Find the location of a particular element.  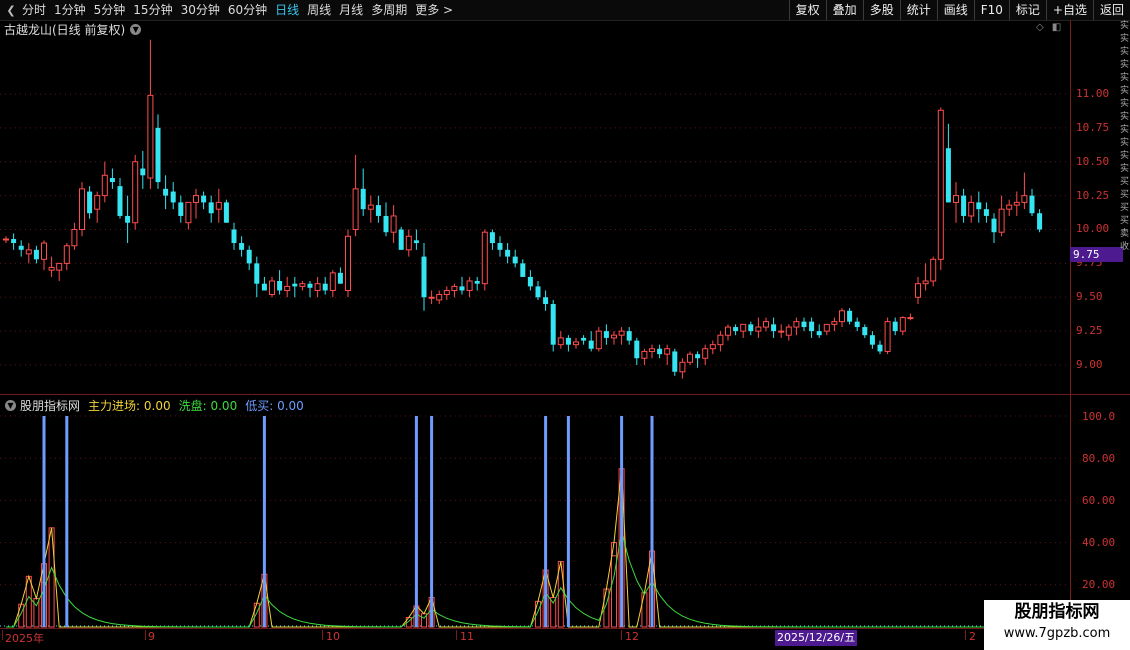

low-buy-field: 低买: 0.00 is located at coordinates (274, 405).